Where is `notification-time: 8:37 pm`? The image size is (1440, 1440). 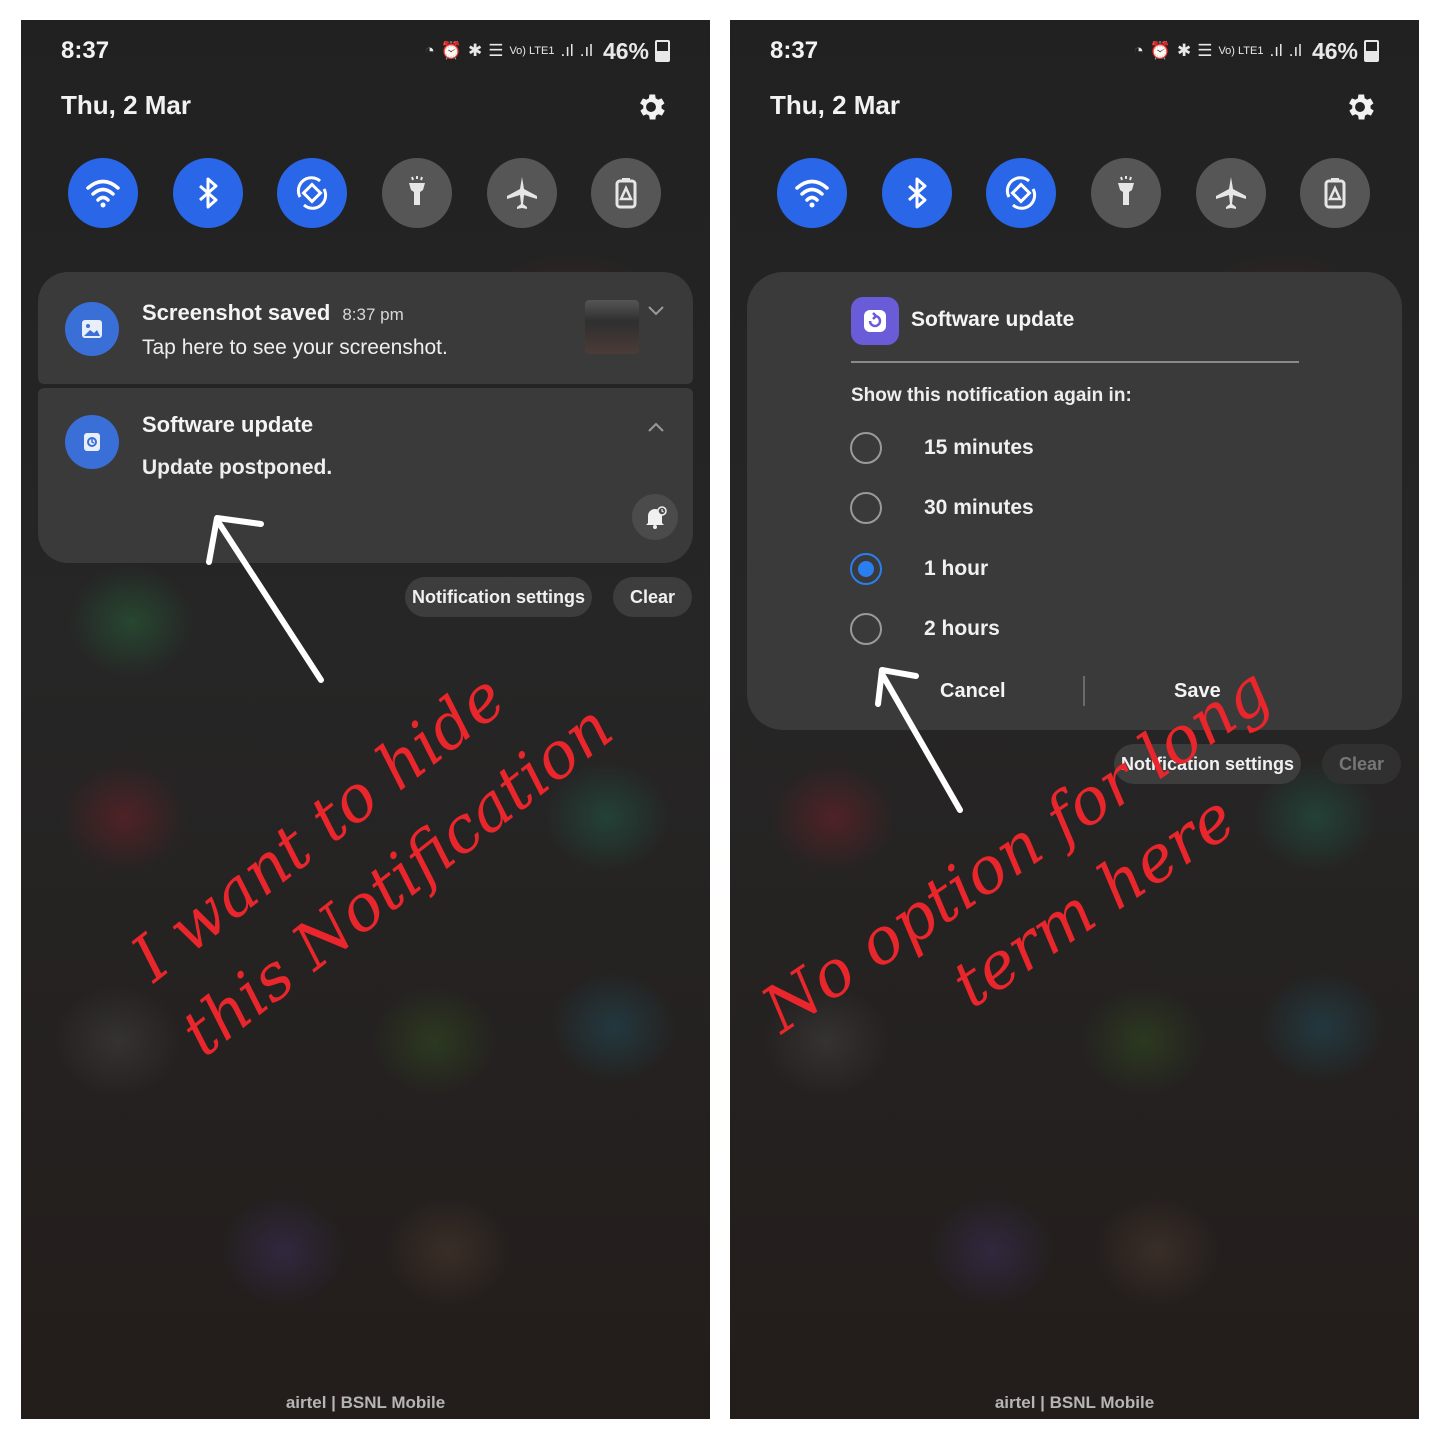 notification-time: 8:37 pm is located at coordinates (373, 314).